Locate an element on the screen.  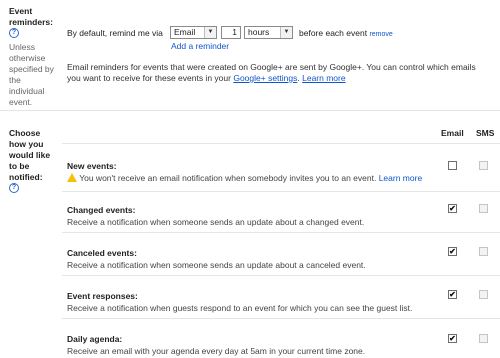
sms-checkbox-canceled-events is located at coordinates (483, 251).